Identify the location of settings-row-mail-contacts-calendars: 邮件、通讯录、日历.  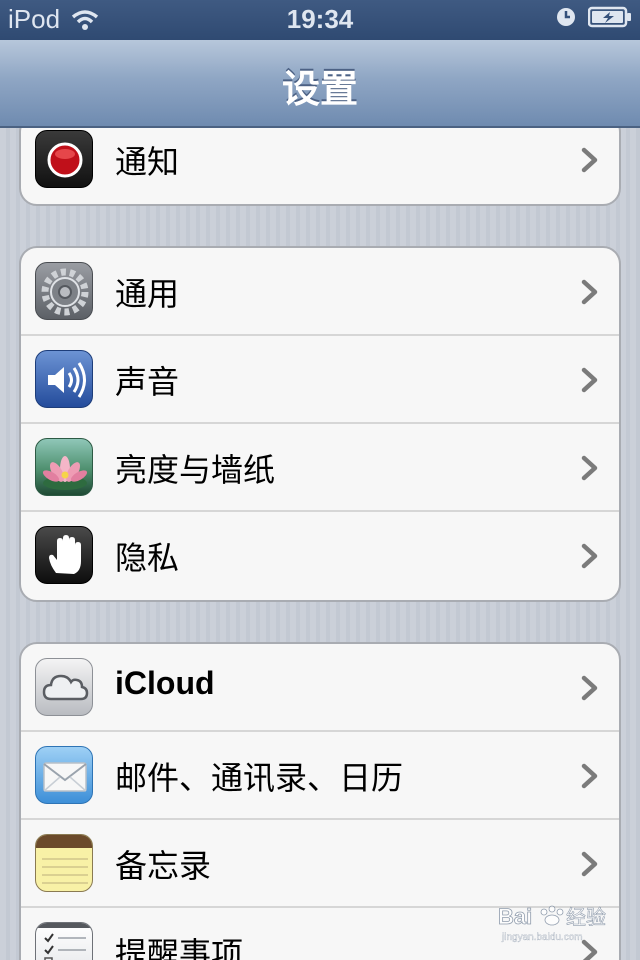
(320, 776).